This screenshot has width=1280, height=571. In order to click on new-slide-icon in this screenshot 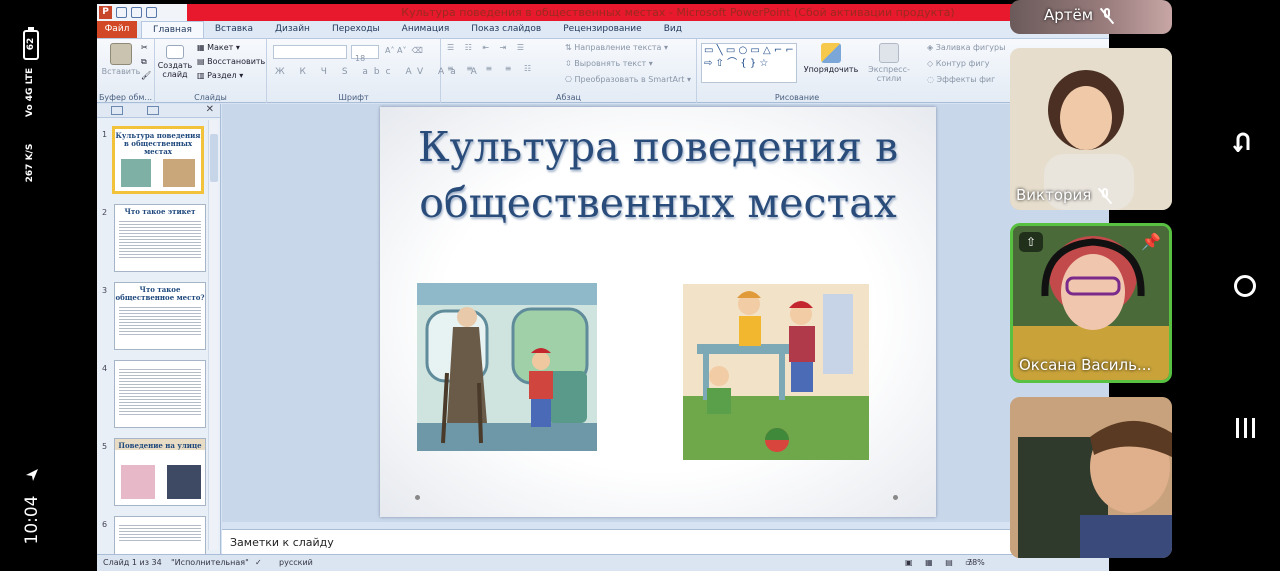, I will do `click(175, 52)`.